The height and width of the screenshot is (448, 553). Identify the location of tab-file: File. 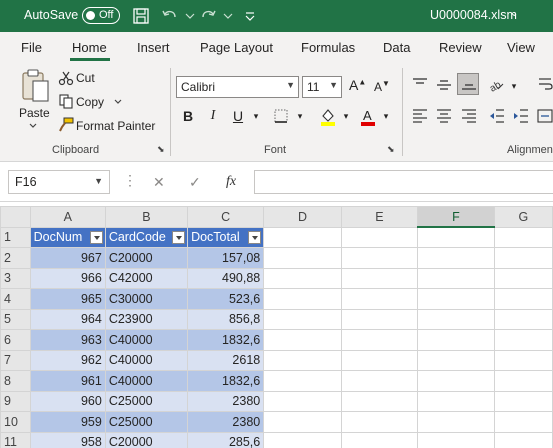
(31, 47).